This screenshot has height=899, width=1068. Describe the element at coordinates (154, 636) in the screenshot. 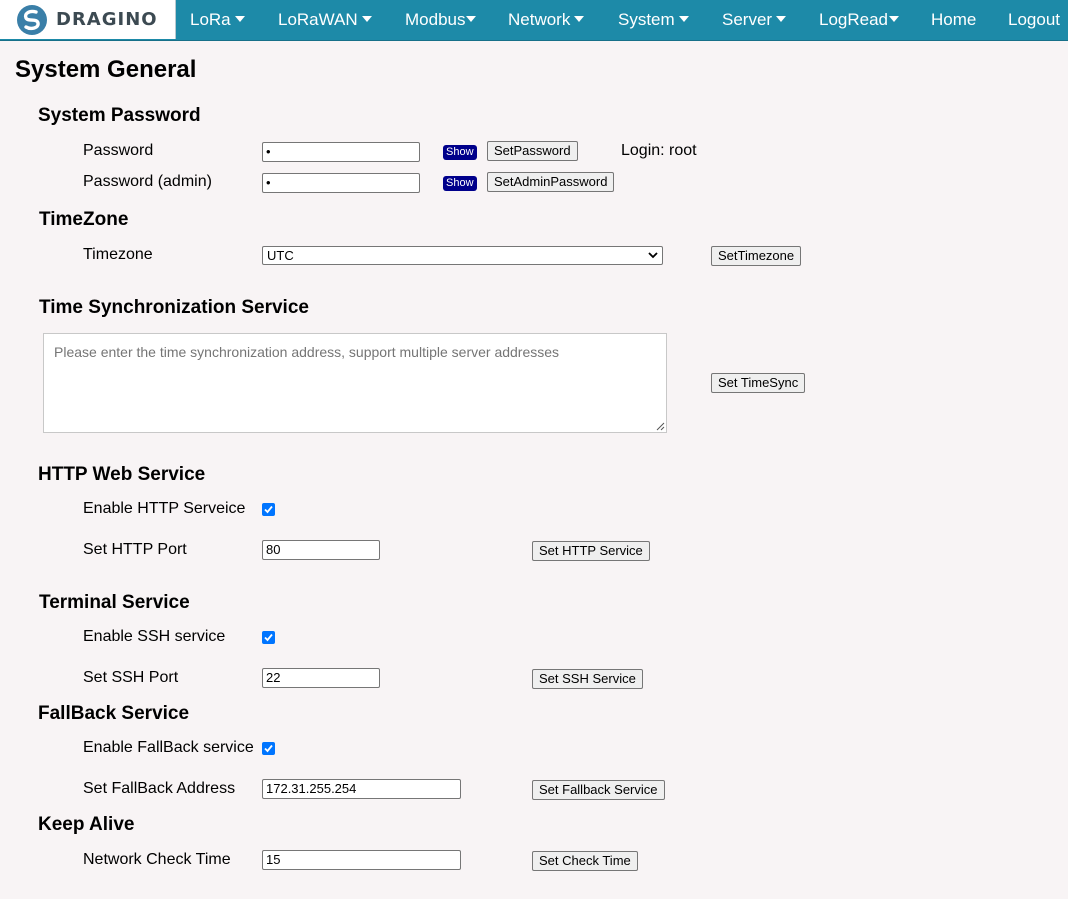

I see `enable-ssh-label: Enable SSH service` at that location.